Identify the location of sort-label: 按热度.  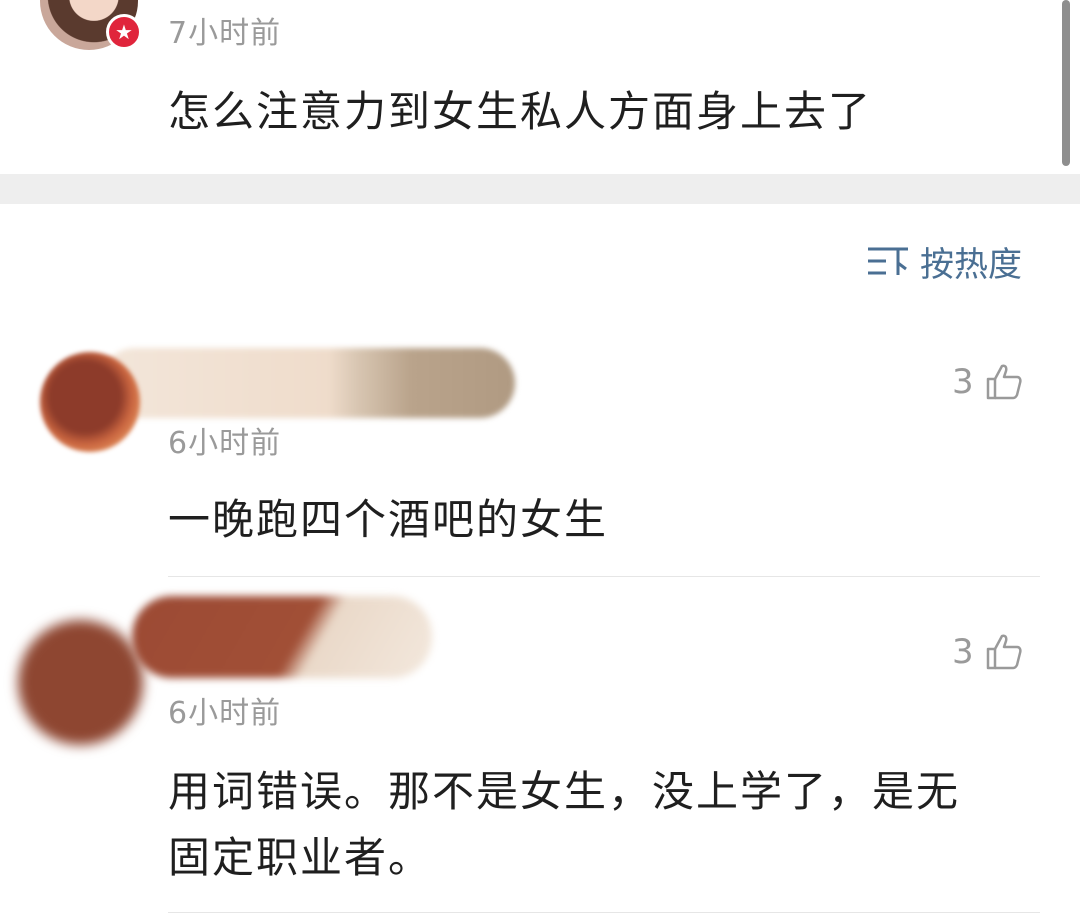
(971, 264).